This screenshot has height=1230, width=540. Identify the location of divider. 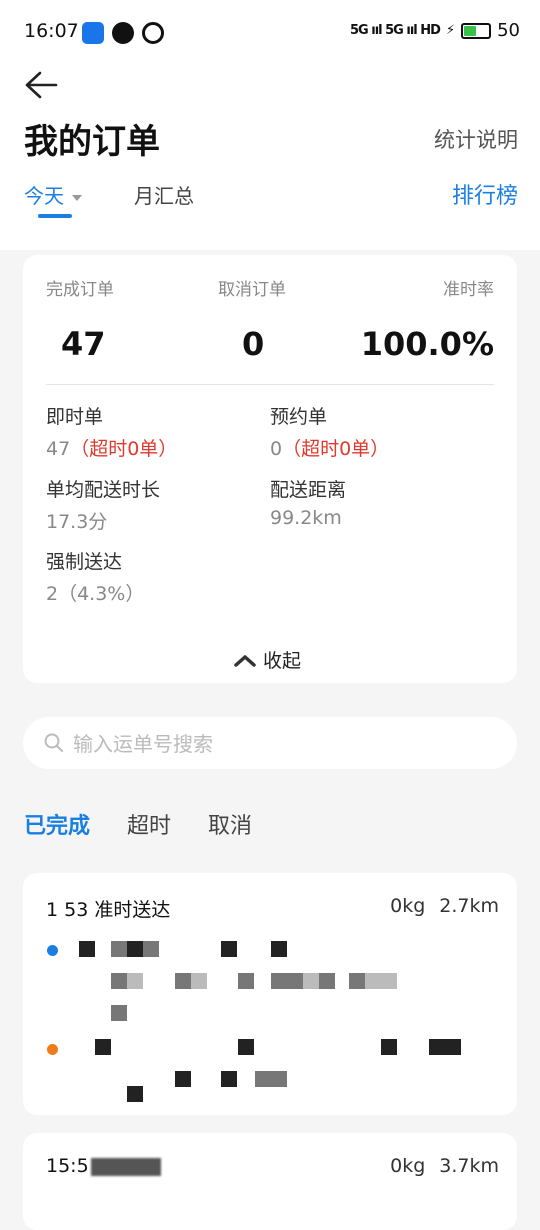
(270, 384).